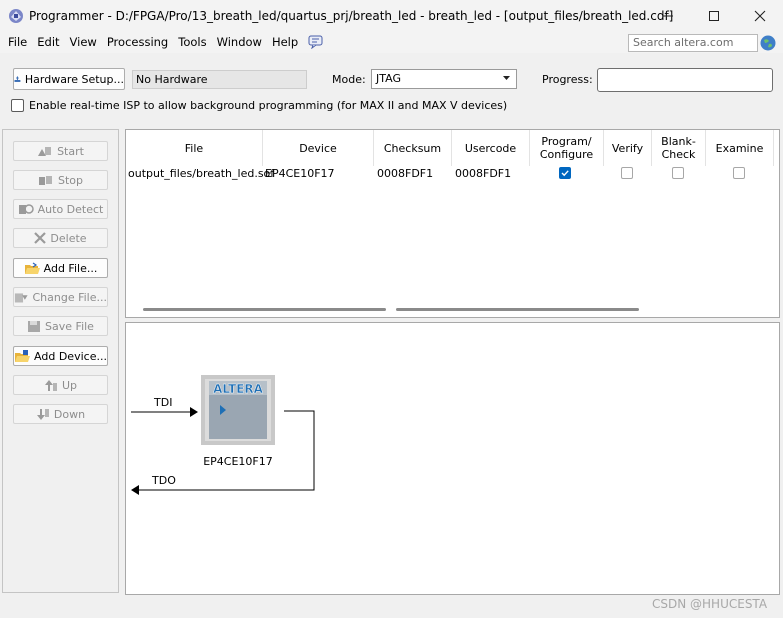  I want to click on hardware-icon, so click(17, 79).